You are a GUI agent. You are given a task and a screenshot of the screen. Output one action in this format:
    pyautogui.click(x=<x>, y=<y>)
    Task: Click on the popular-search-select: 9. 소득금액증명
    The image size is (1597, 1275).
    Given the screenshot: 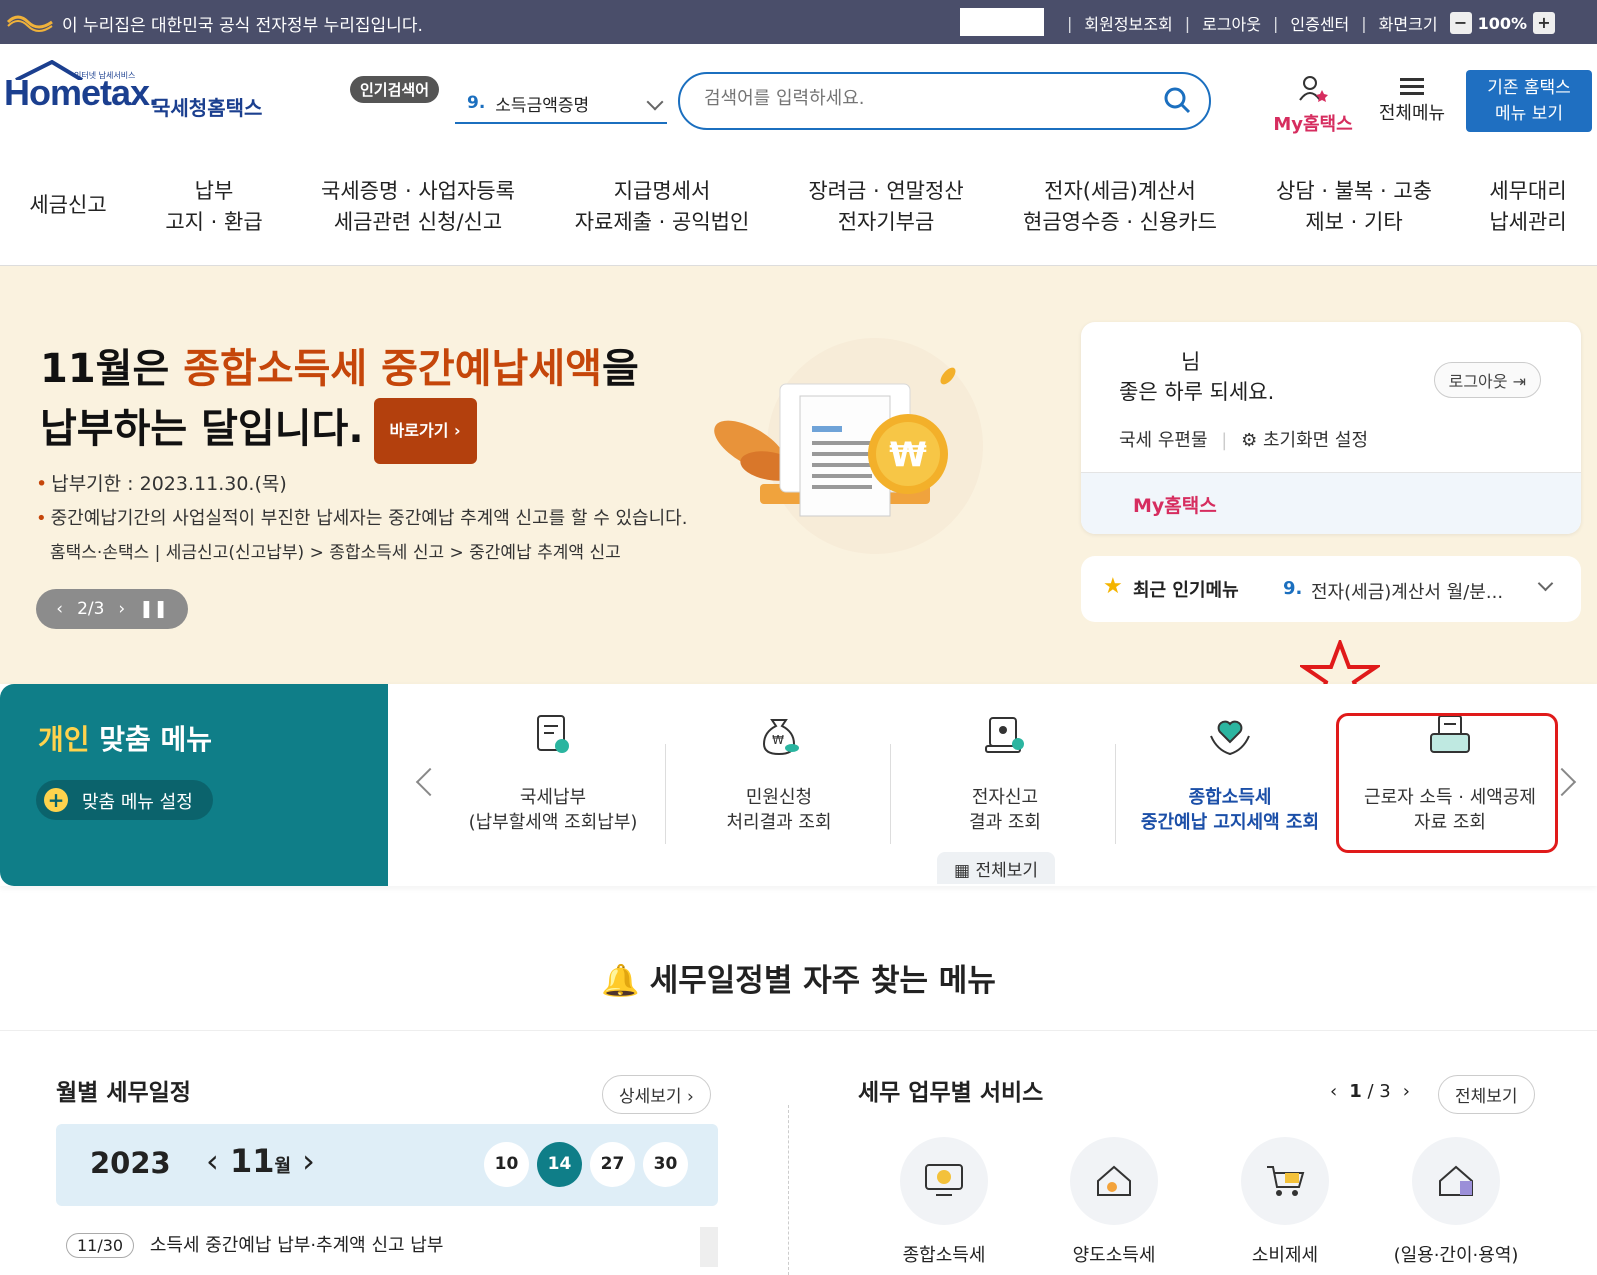 What is the action you would take?
    pyautogui.click(x=561, y=104)
    